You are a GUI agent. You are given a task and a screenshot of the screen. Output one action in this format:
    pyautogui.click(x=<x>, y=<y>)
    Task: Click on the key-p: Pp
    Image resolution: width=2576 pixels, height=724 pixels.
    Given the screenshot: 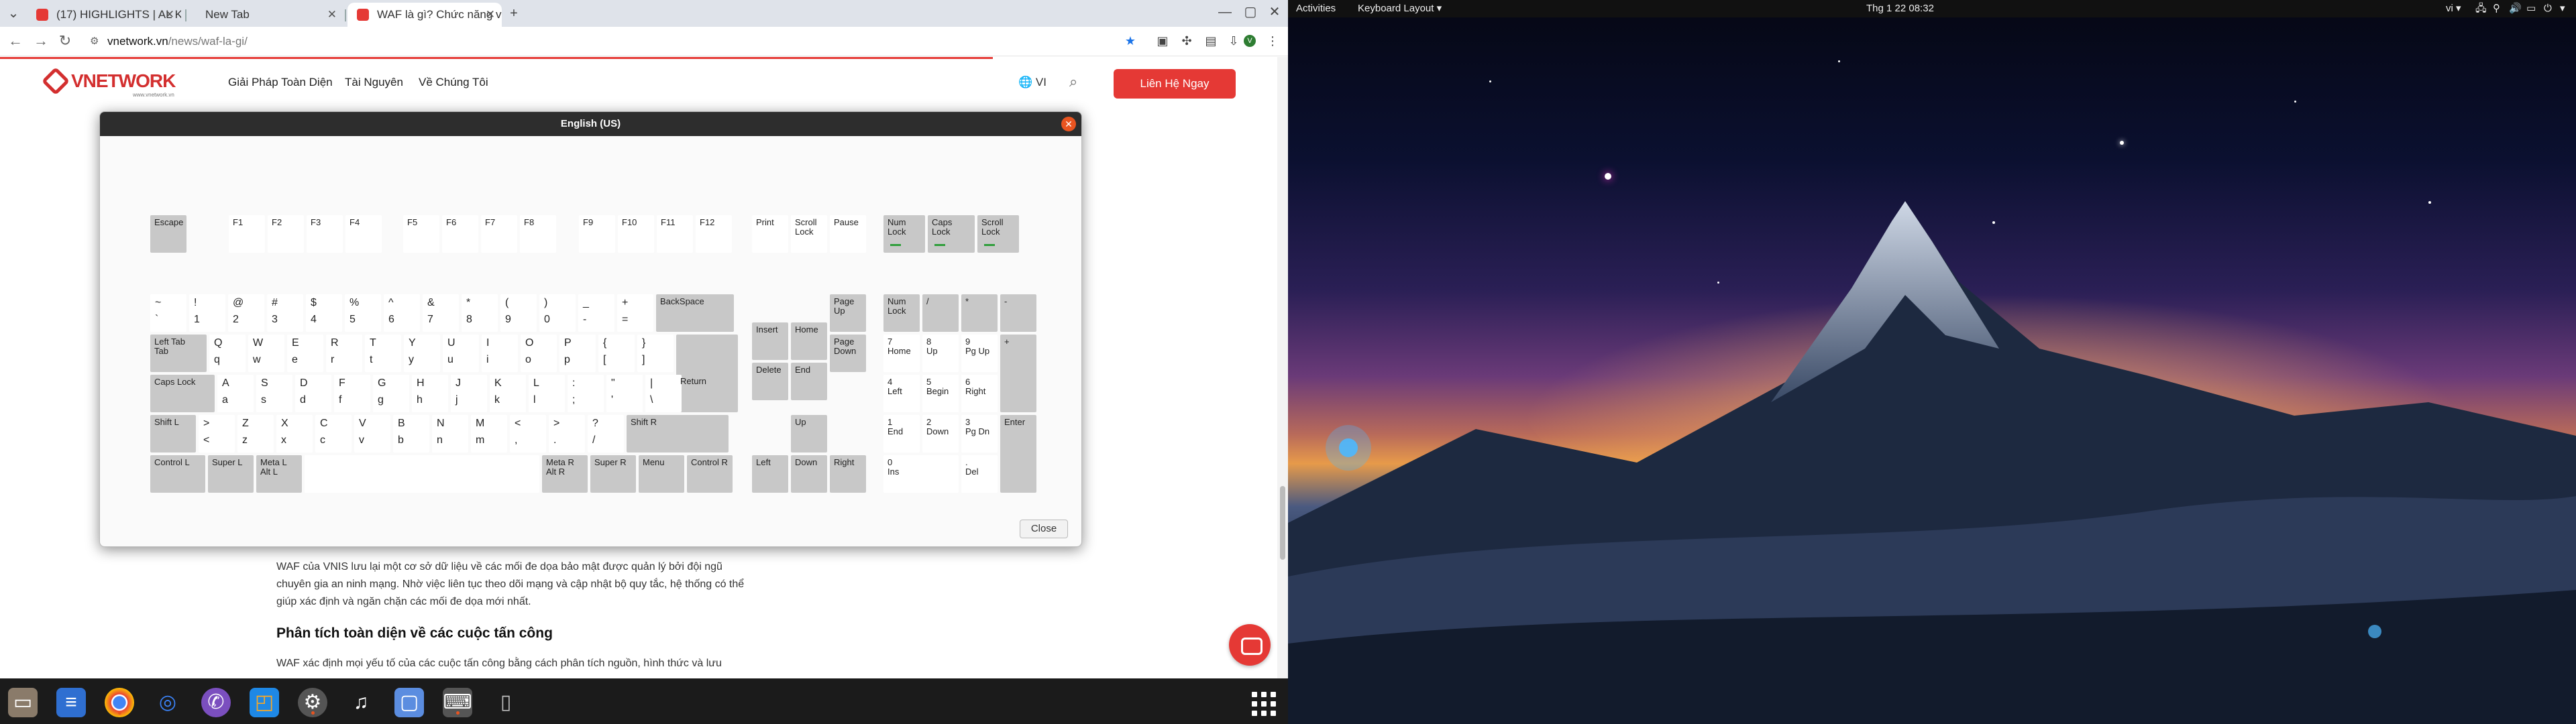 What is the action you would take?
    pyautogui.click(x=577, y=353)
    